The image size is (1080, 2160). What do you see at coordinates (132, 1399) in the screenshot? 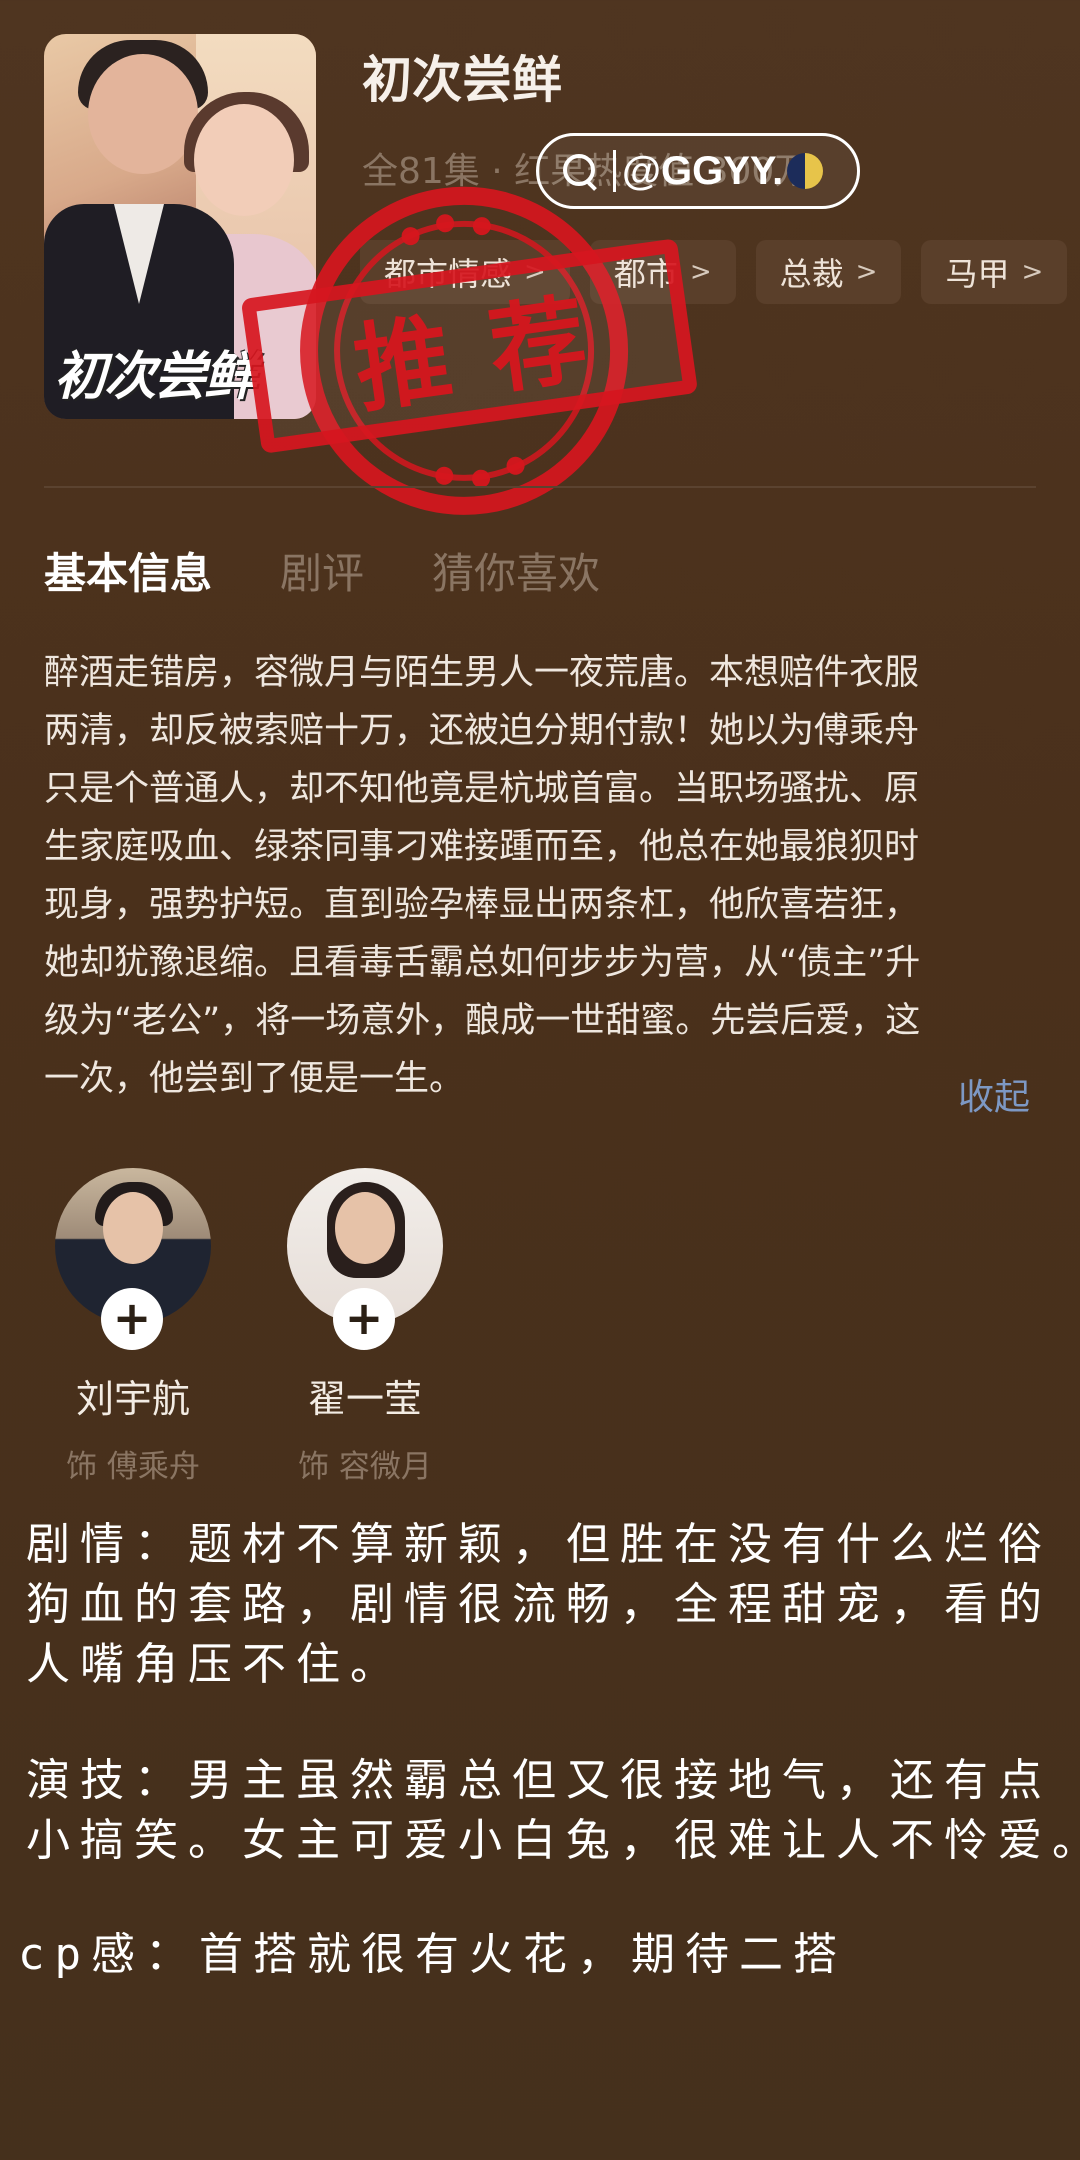
I see `actor-name: 刘宇航` at bounding box center [132, 1399].